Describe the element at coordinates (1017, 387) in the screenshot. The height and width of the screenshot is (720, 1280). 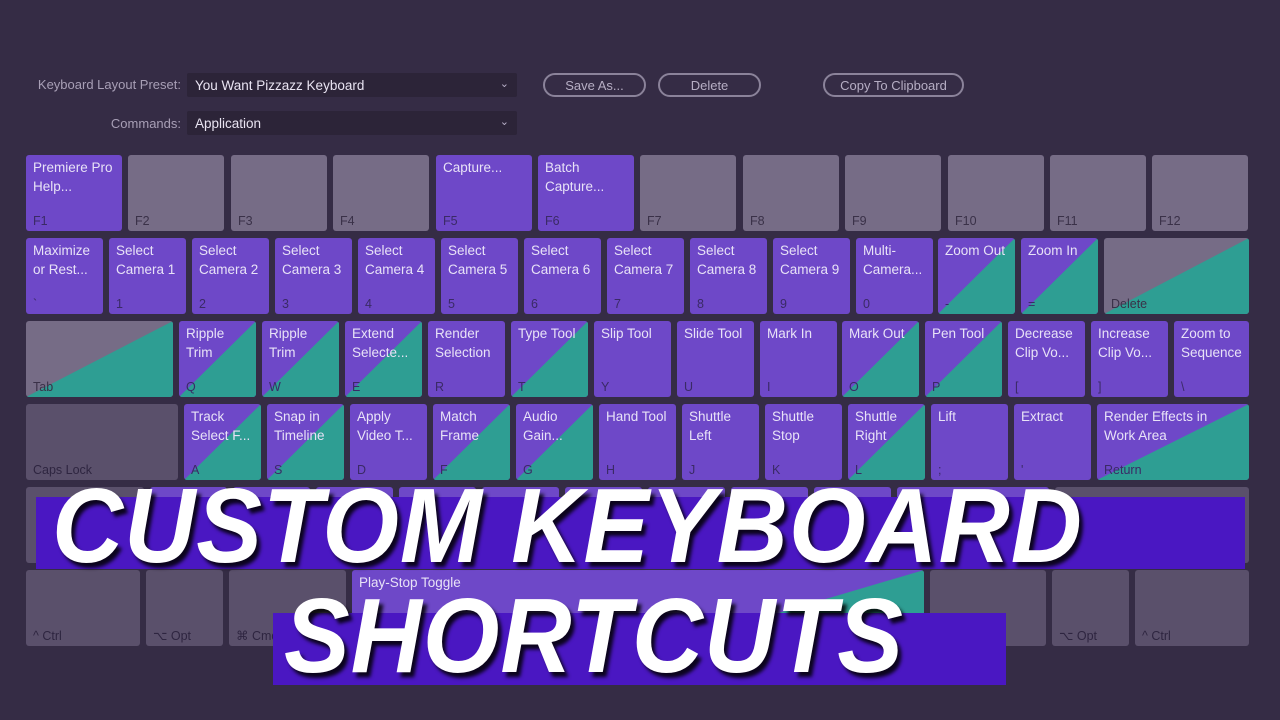
I see `key-cap-label: [` at that location.